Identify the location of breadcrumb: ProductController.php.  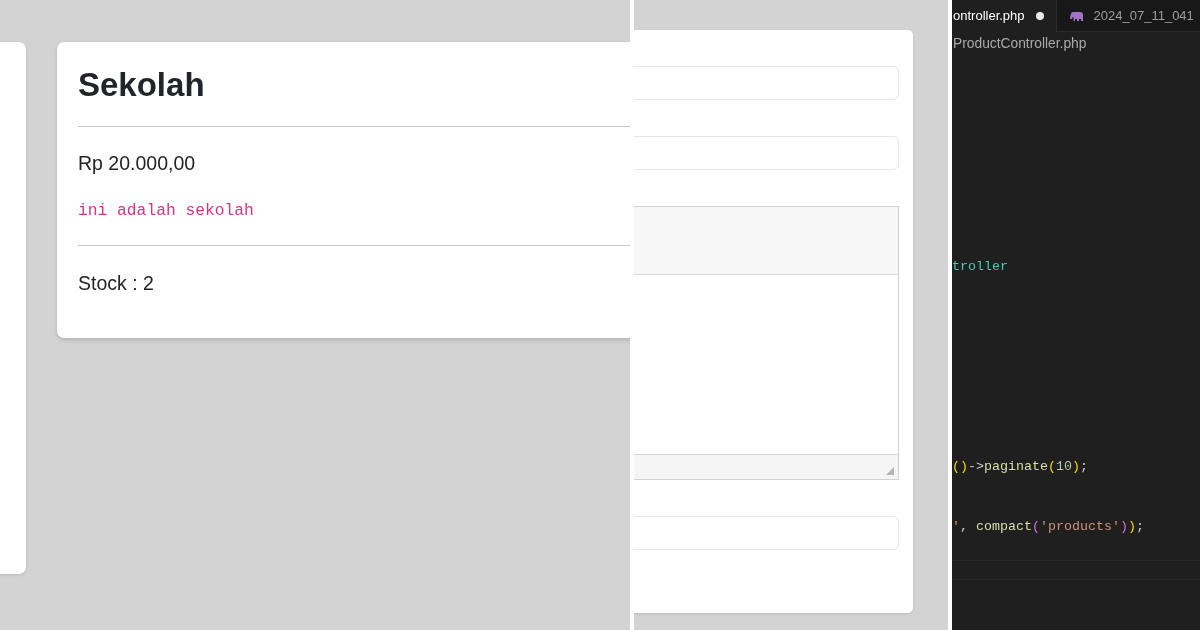
(1019, 44).